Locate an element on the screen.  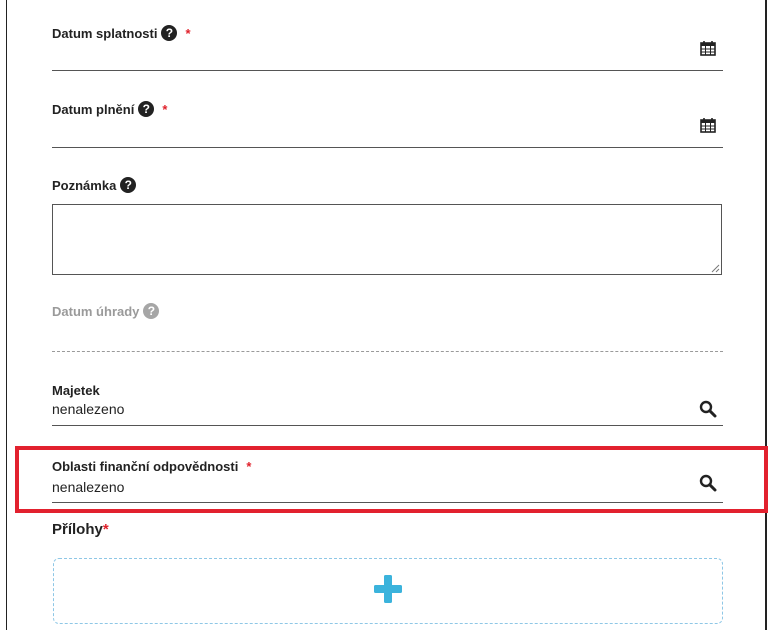
payment-date-label: Datum úhrady ? is located at coordinates (106, 311).